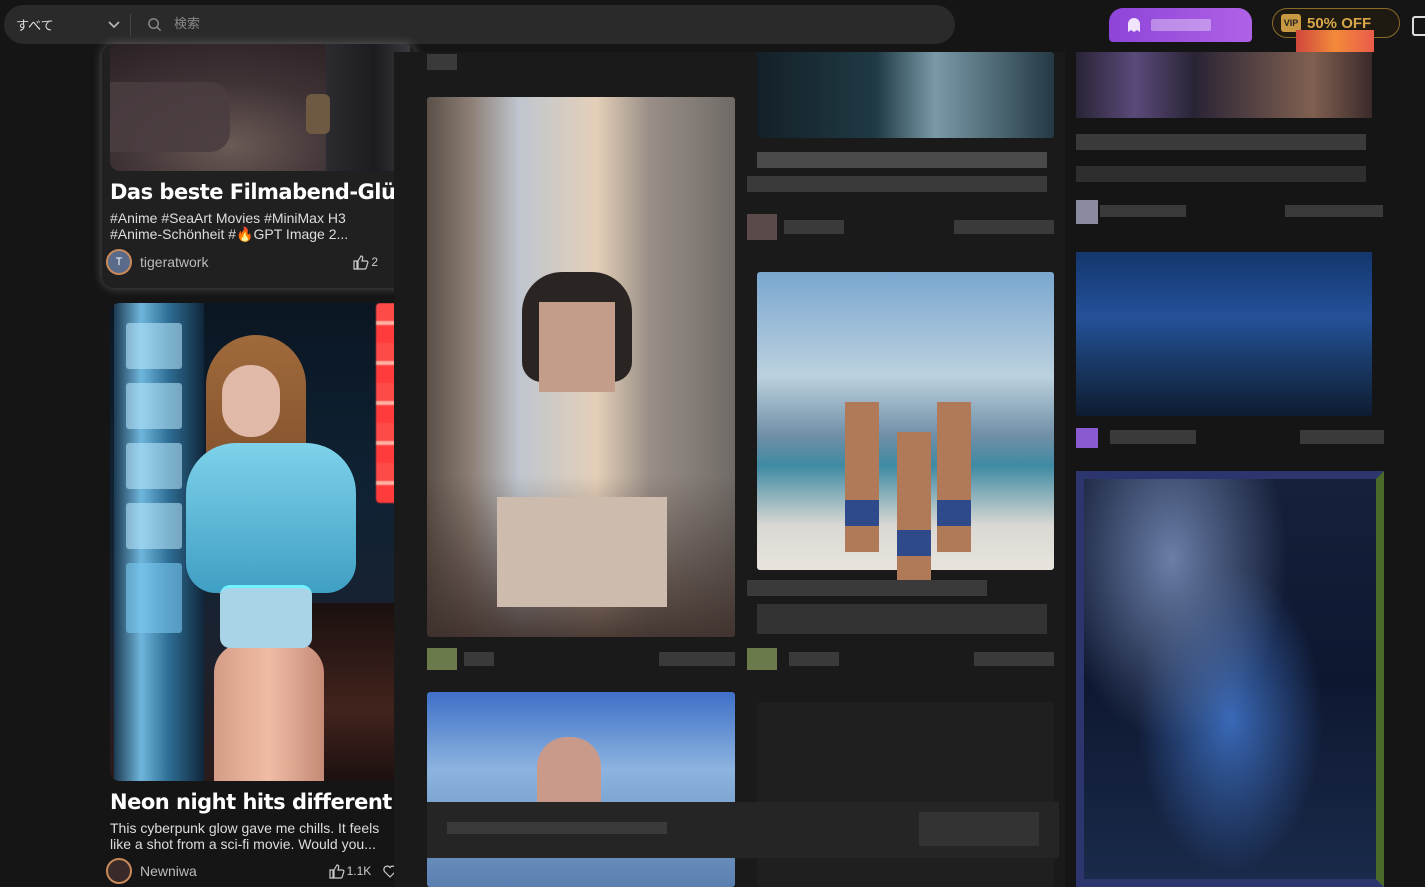 The height and width of the screenshot is (887, 1425). I want to click on search-divider, so click(130, 24).